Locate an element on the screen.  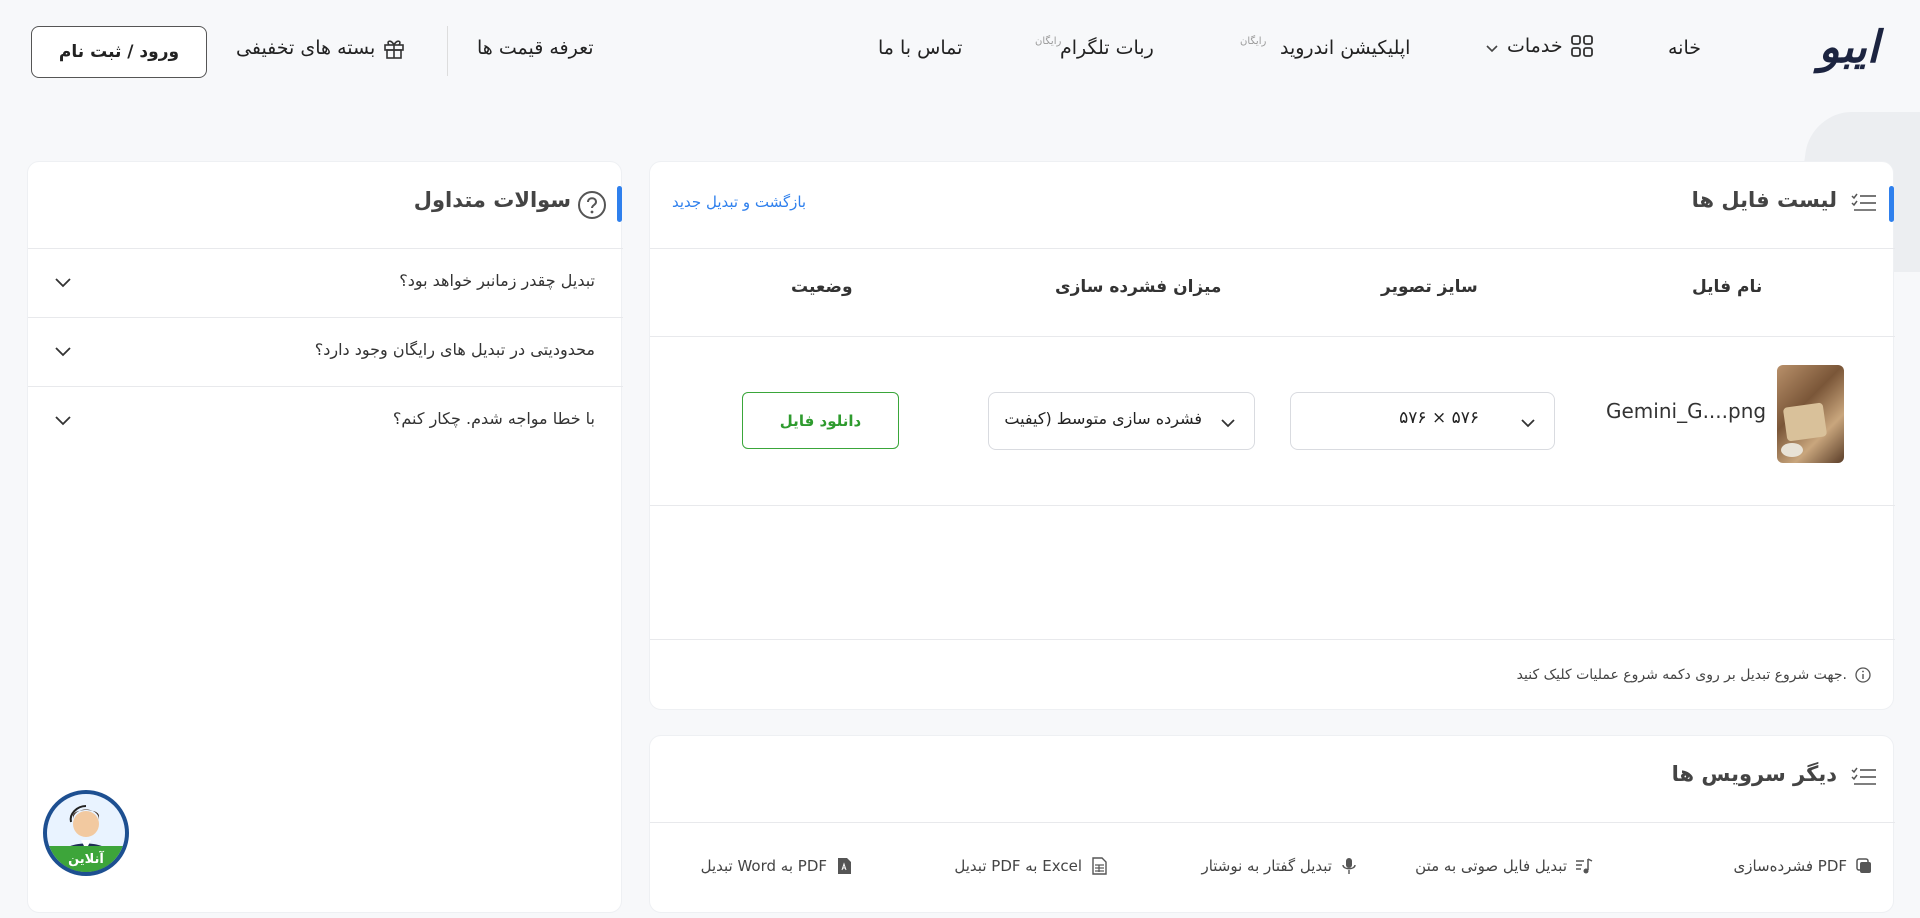
service-pdf-compress: فشرده‌سازی PDF is located at coordinates (1804, 866).